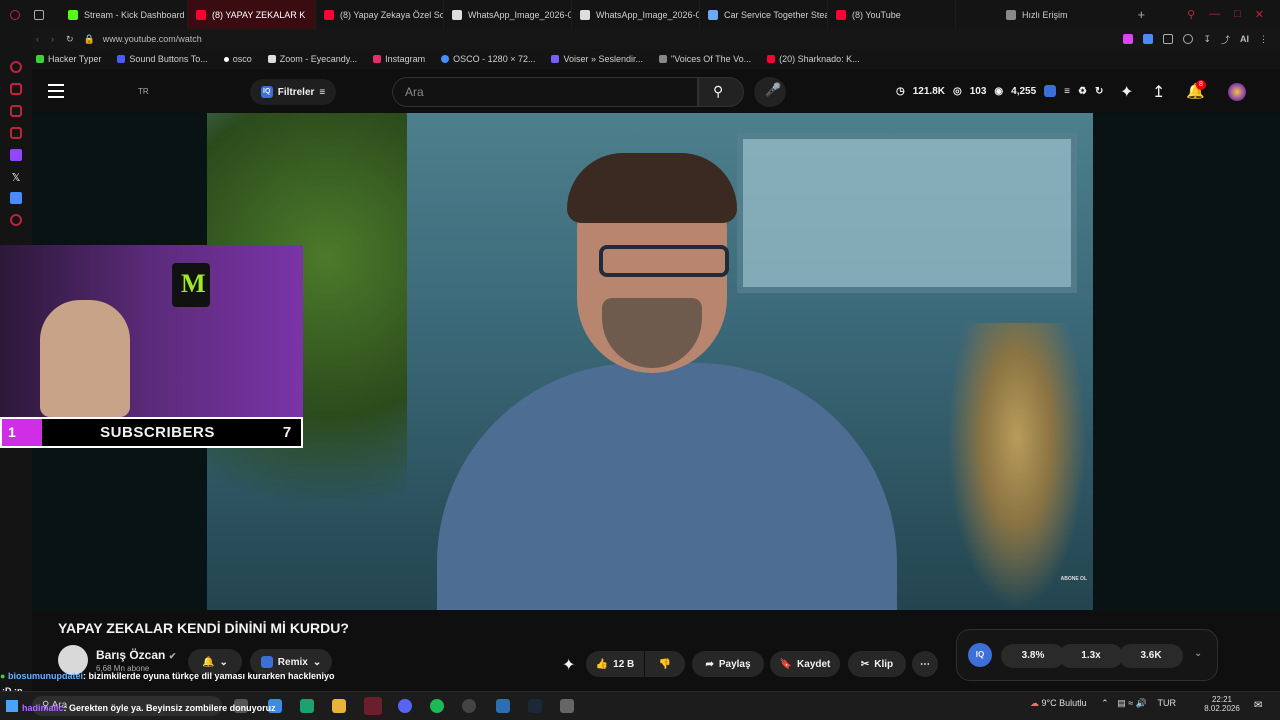 The image size is (1280, 720). I want to click on window-buttons: ⚲ — □ ✕, so click(1233, 14).